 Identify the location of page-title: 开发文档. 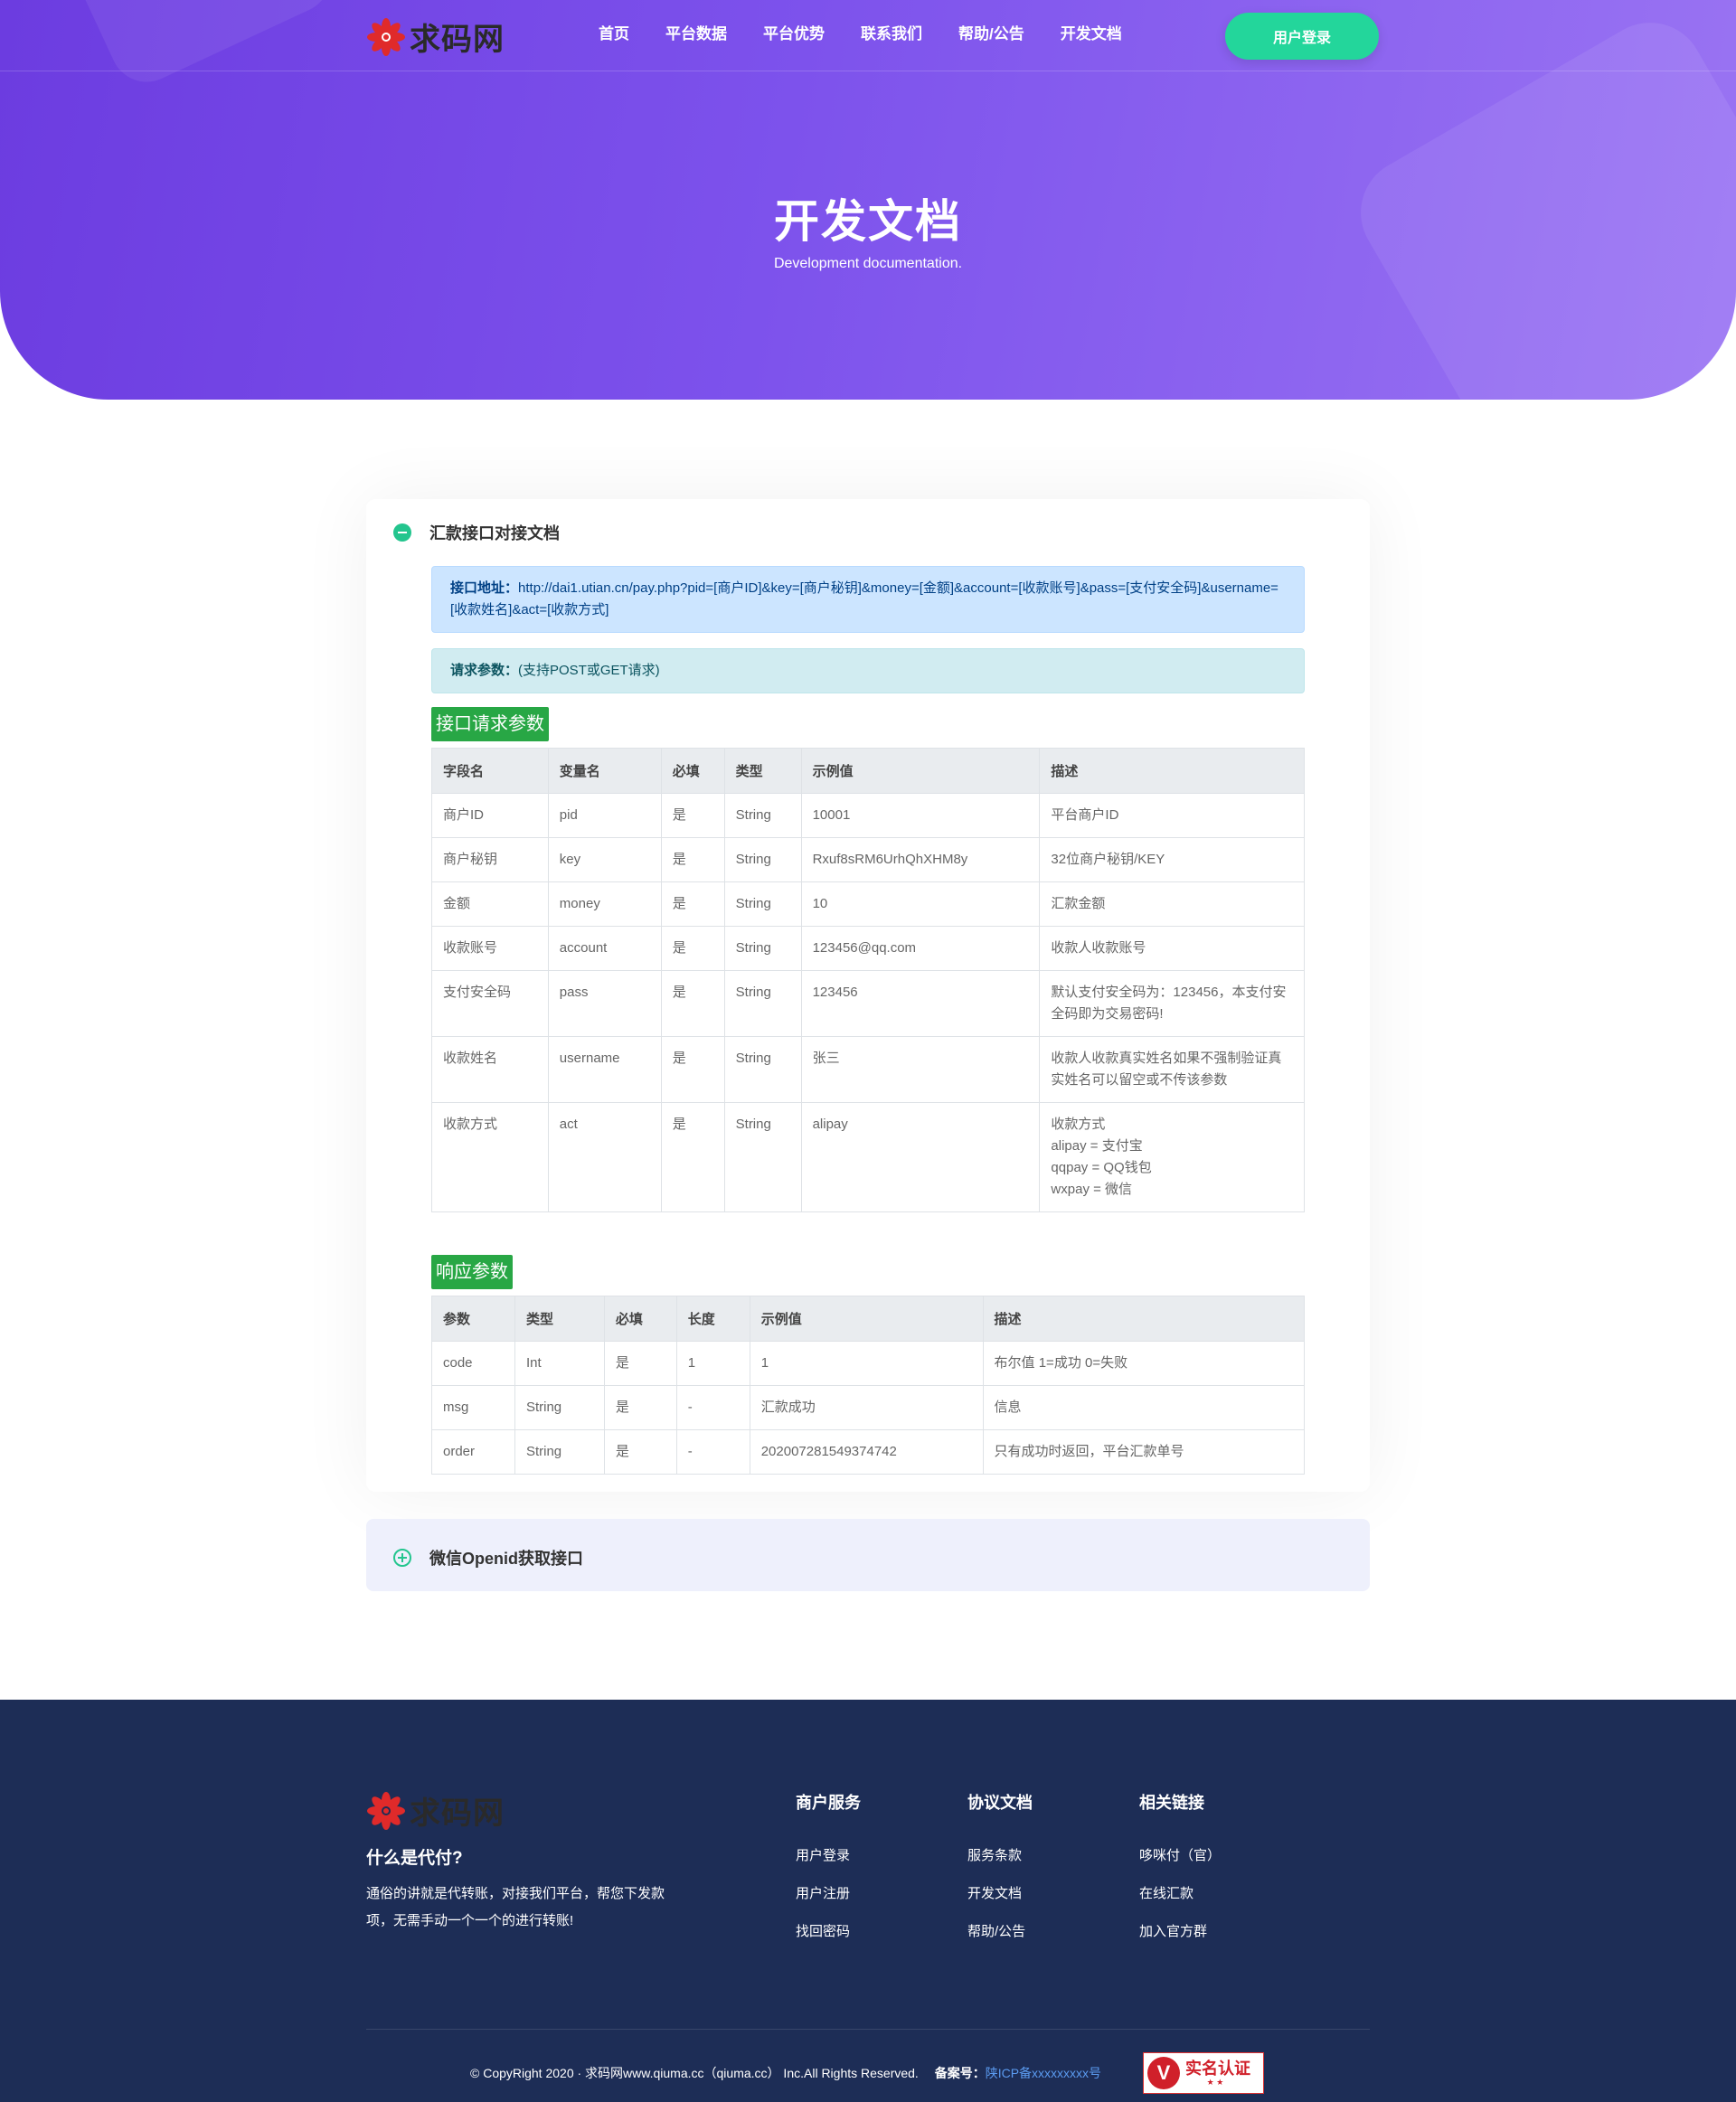
(868, 221).